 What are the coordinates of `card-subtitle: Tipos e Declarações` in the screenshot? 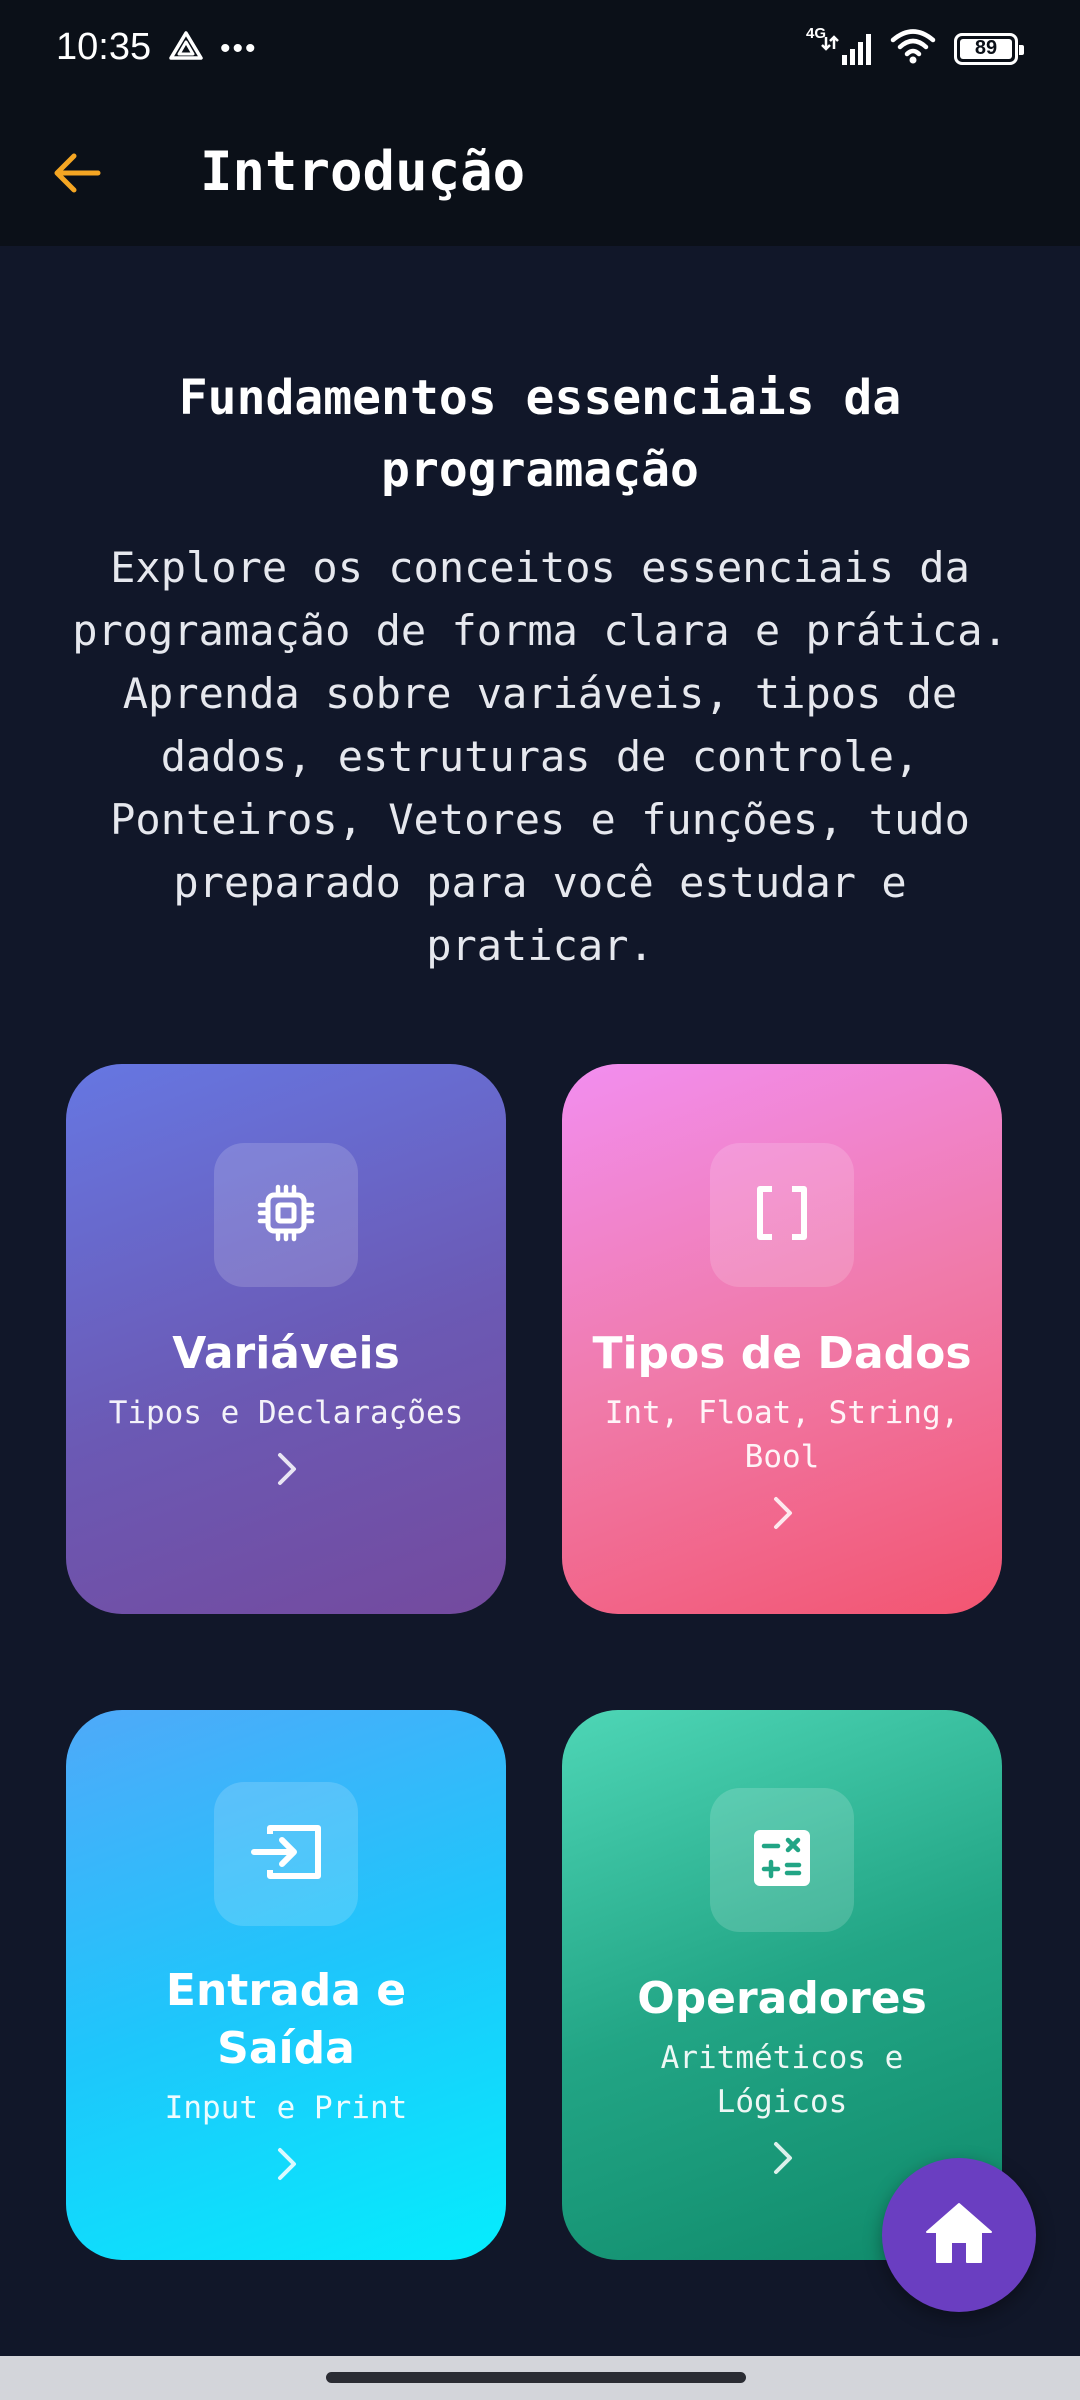 It's located at (286, 1413).